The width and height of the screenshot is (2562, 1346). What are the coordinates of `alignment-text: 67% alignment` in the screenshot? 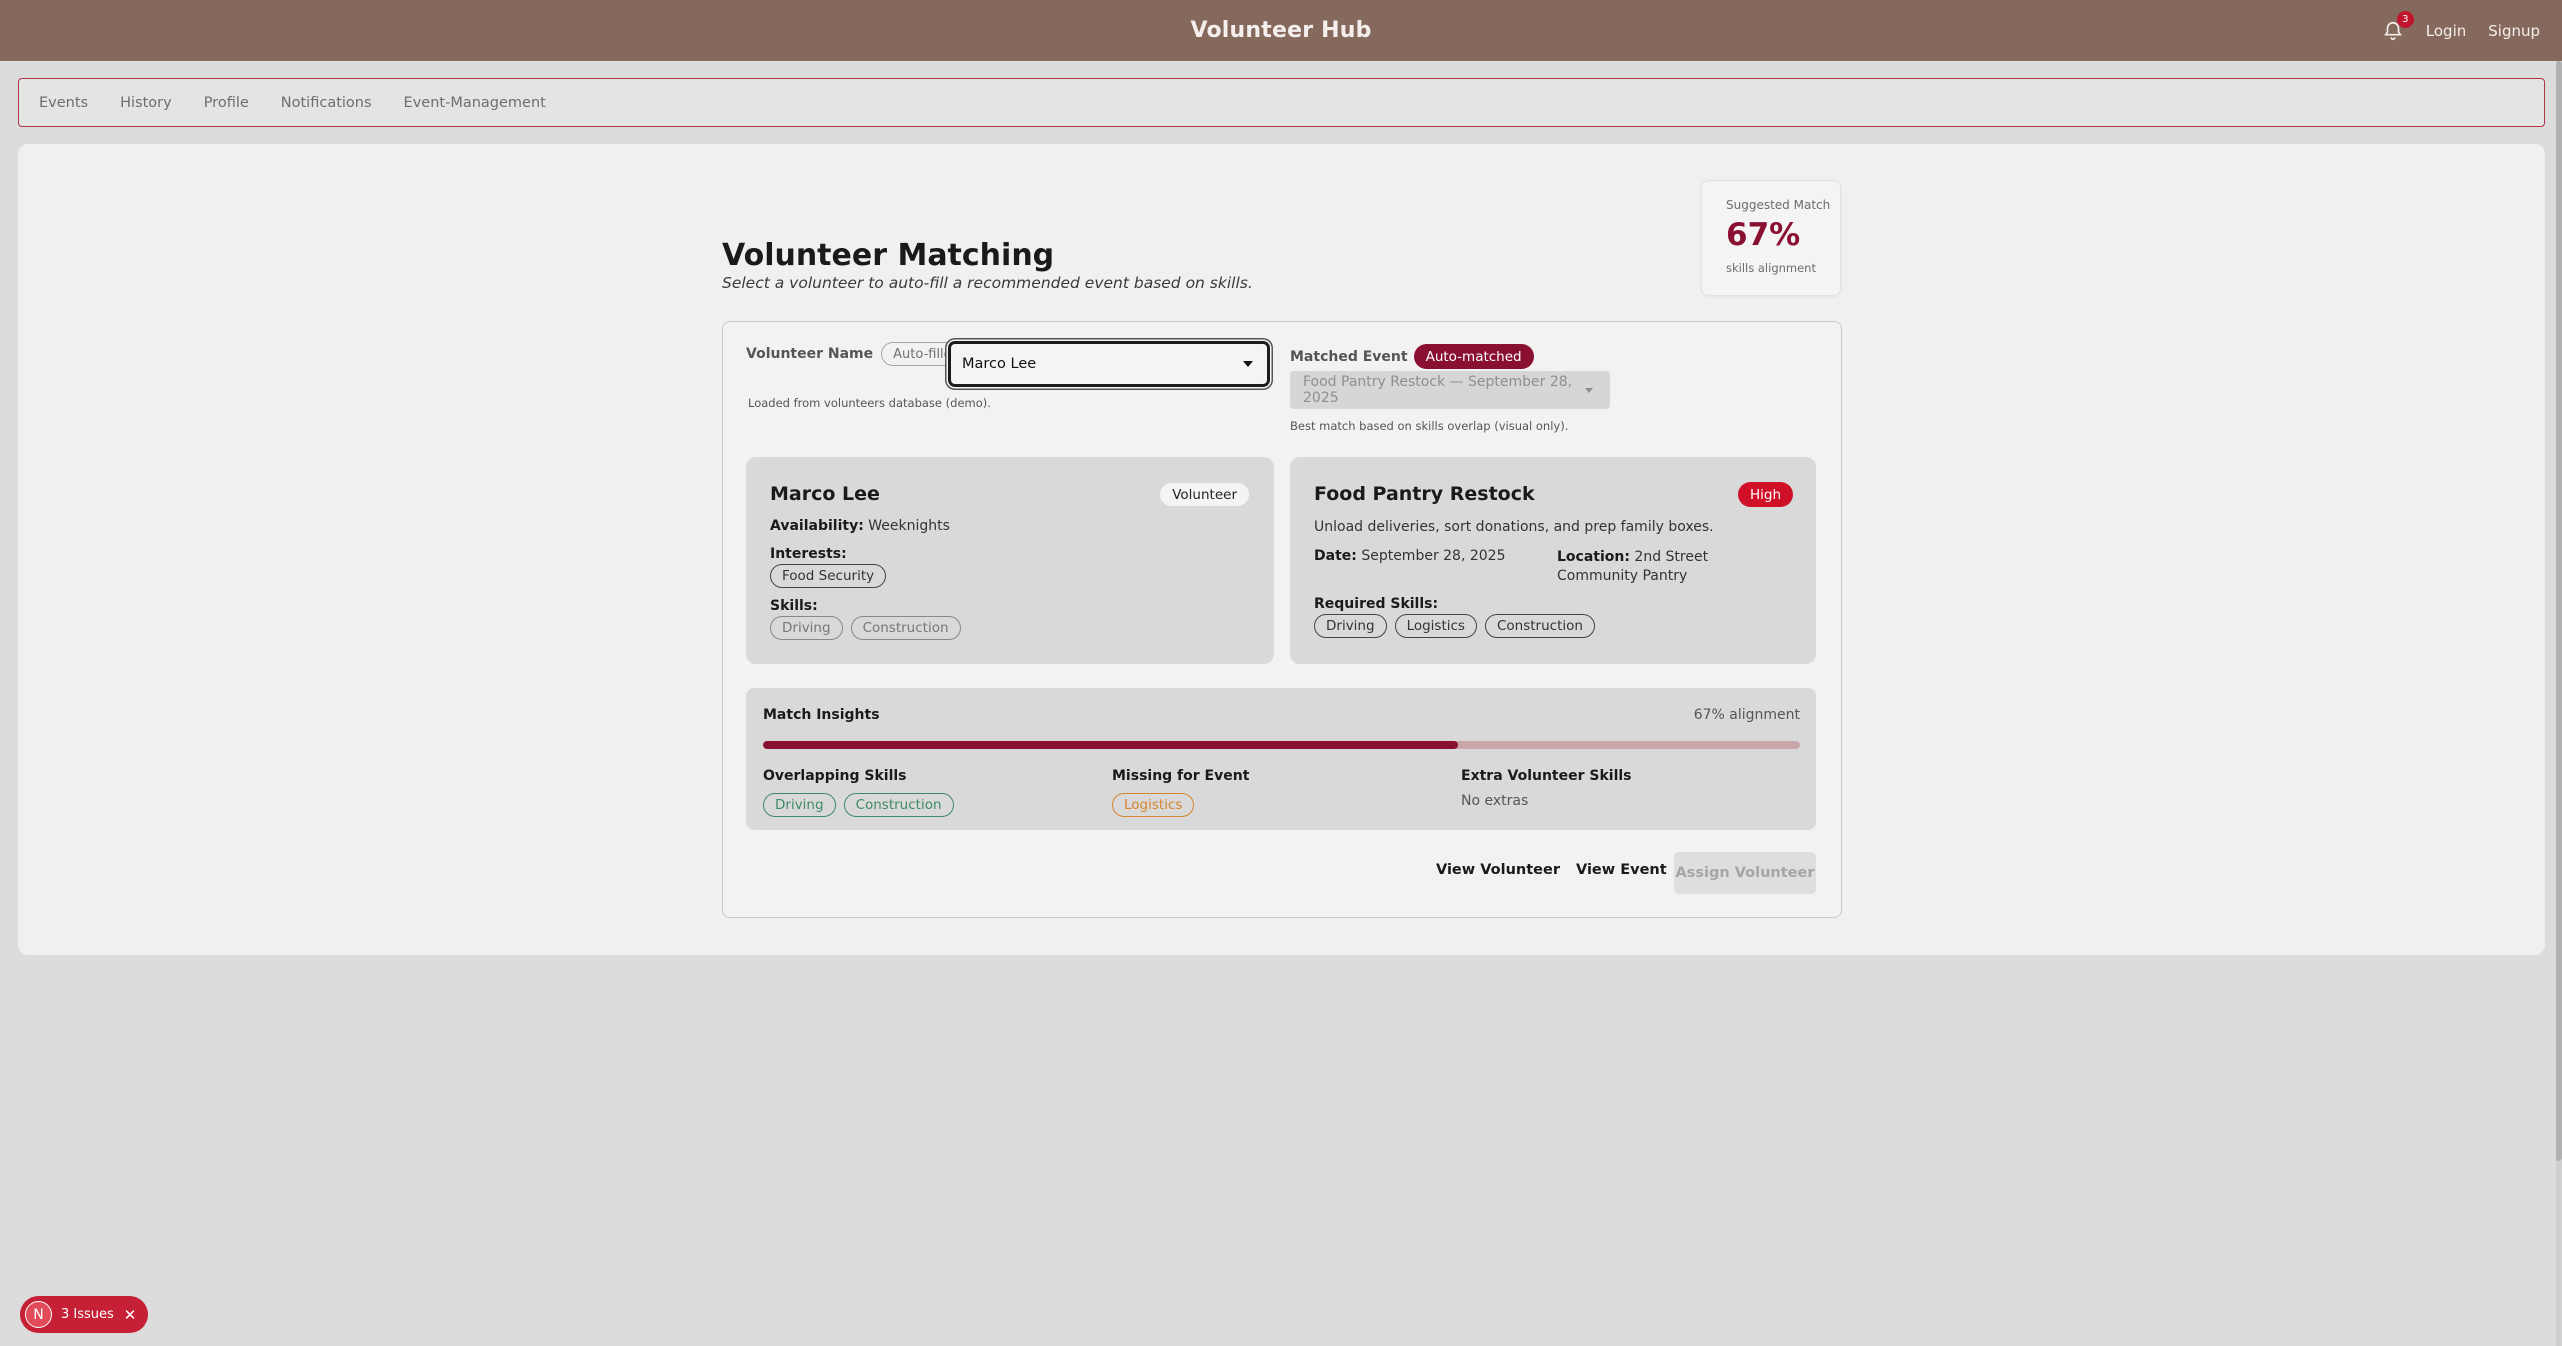 It's located at (1746, 715).